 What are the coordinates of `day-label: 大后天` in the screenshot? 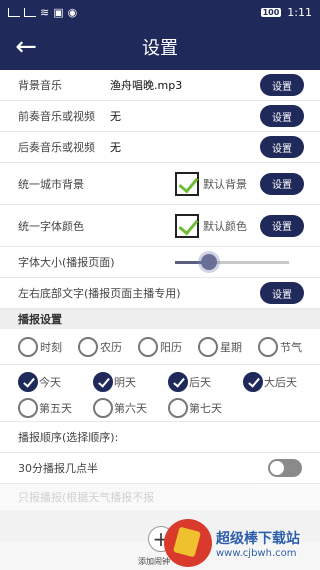 It's located at (280, 382).